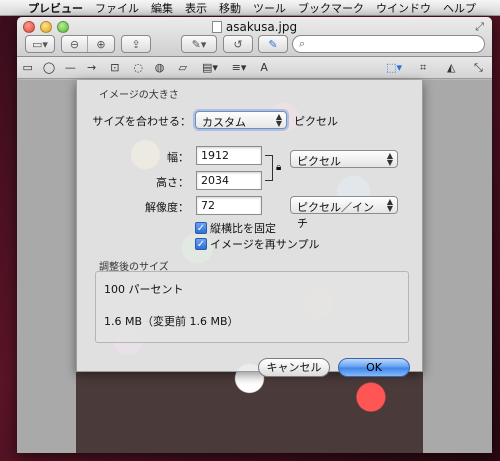  Describe the element at coordinates (238, 67) in the screenshot. I see `line-style-icon: ≡▾` at that location.